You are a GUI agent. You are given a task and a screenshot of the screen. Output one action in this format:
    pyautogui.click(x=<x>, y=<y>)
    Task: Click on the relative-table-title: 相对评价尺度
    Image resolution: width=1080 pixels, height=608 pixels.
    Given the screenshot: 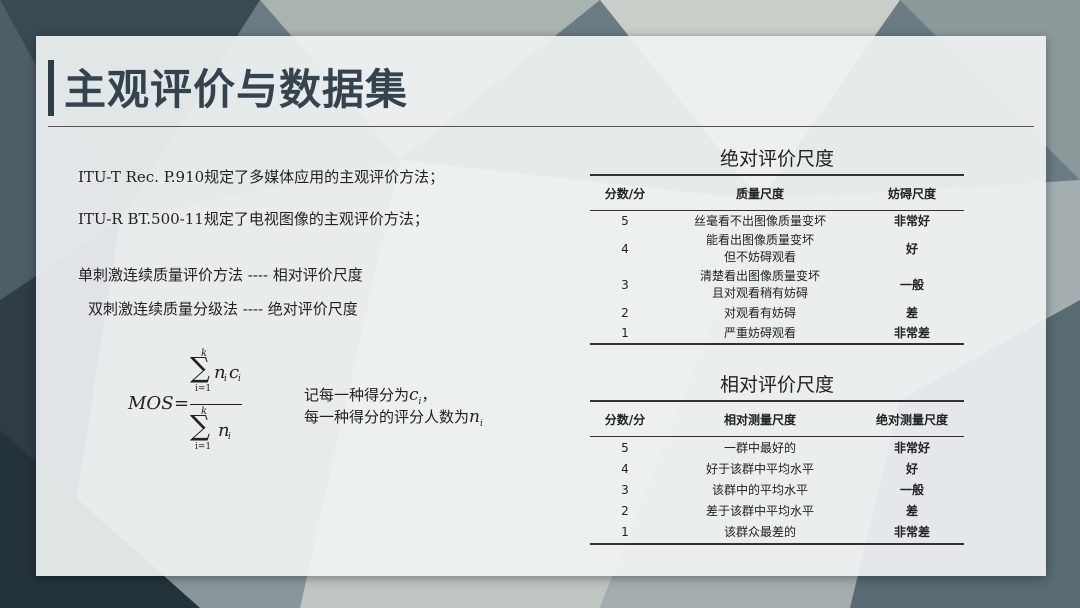 What is the action you would take?
    pyautogui.click(x=776, y=385)
    